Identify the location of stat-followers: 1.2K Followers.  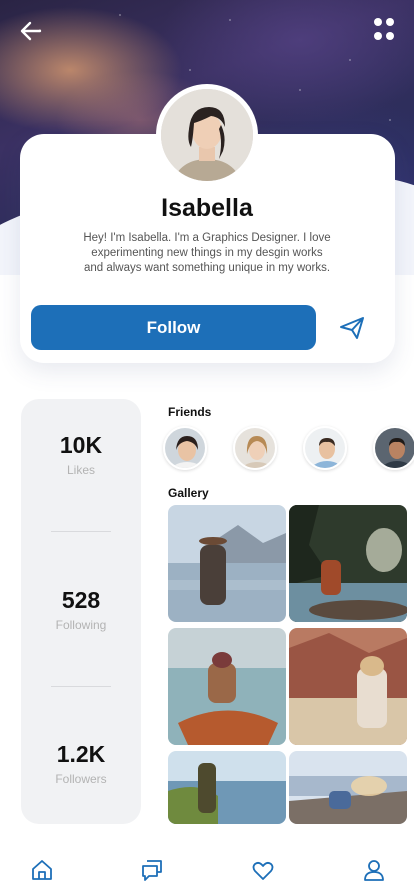
(81, 763).